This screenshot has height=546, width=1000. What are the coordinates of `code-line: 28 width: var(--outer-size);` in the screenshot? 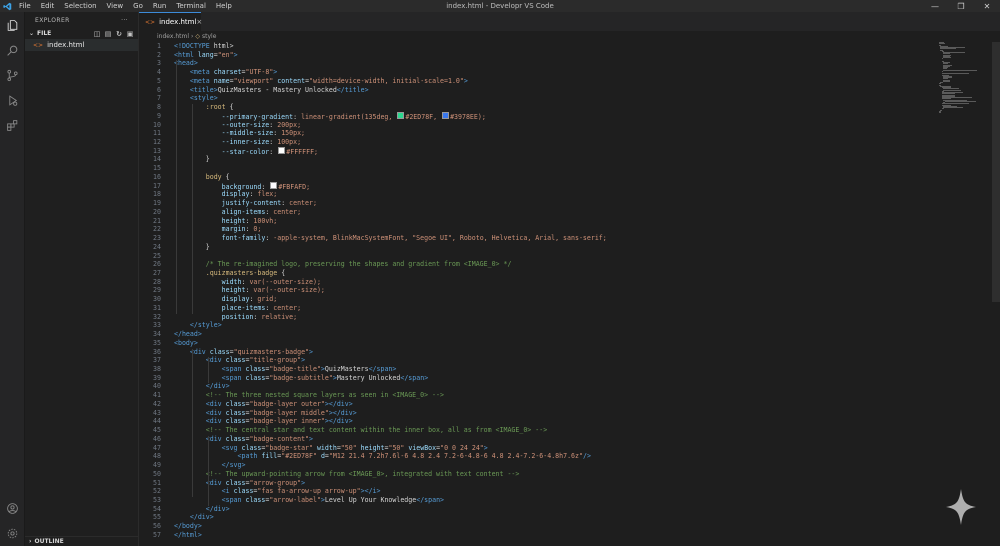 It's located at (539, 282).